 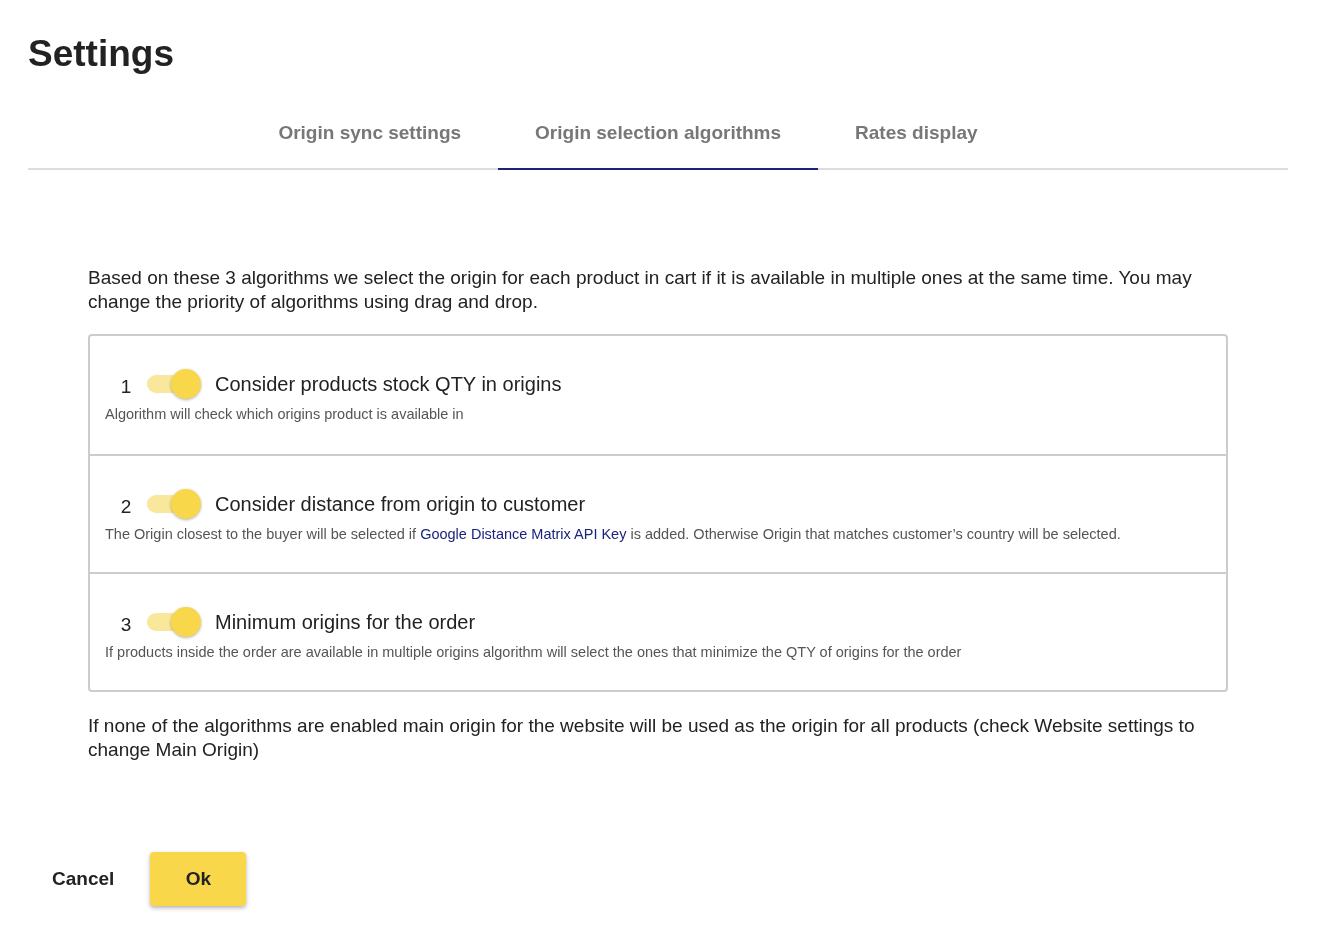 What do you see at coordinates (345, 622) in the screenshot?
I see `algorithm-title: Minimum origins for the order` at bounding box center [345, 622].